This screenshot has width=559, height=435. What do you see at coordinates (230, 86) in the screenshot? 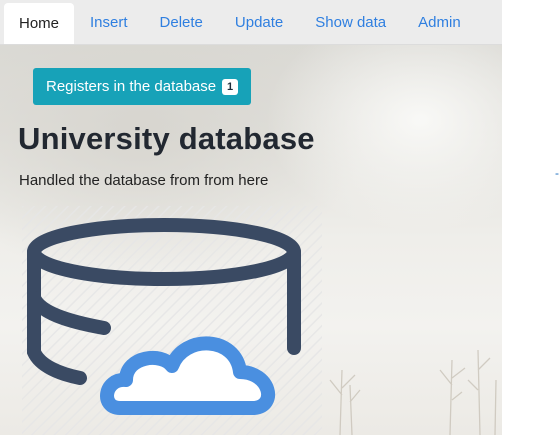
I see `registers-count-badge: 1` at bounding box center [230, 86].